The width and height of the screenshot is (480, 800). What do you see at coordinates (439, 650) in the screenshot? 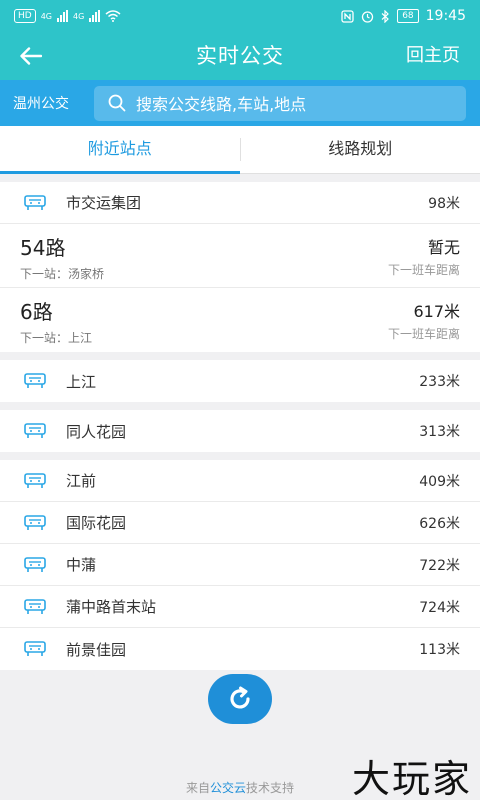
I see `stop-distance: 113米` at bounding box center [439, 650].